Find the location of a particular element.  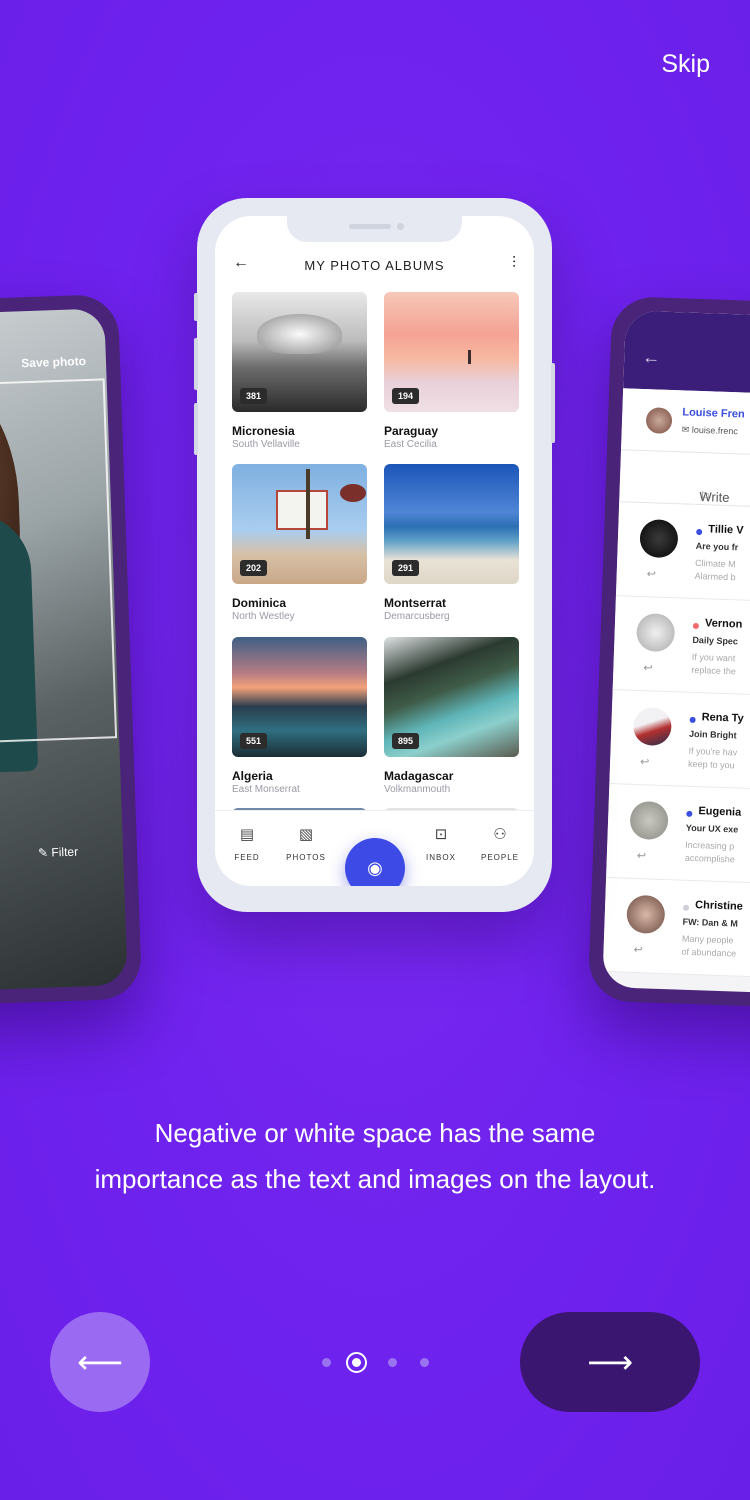

message-preview: Increasing p accomplishe is located at coordinates (709, 852).